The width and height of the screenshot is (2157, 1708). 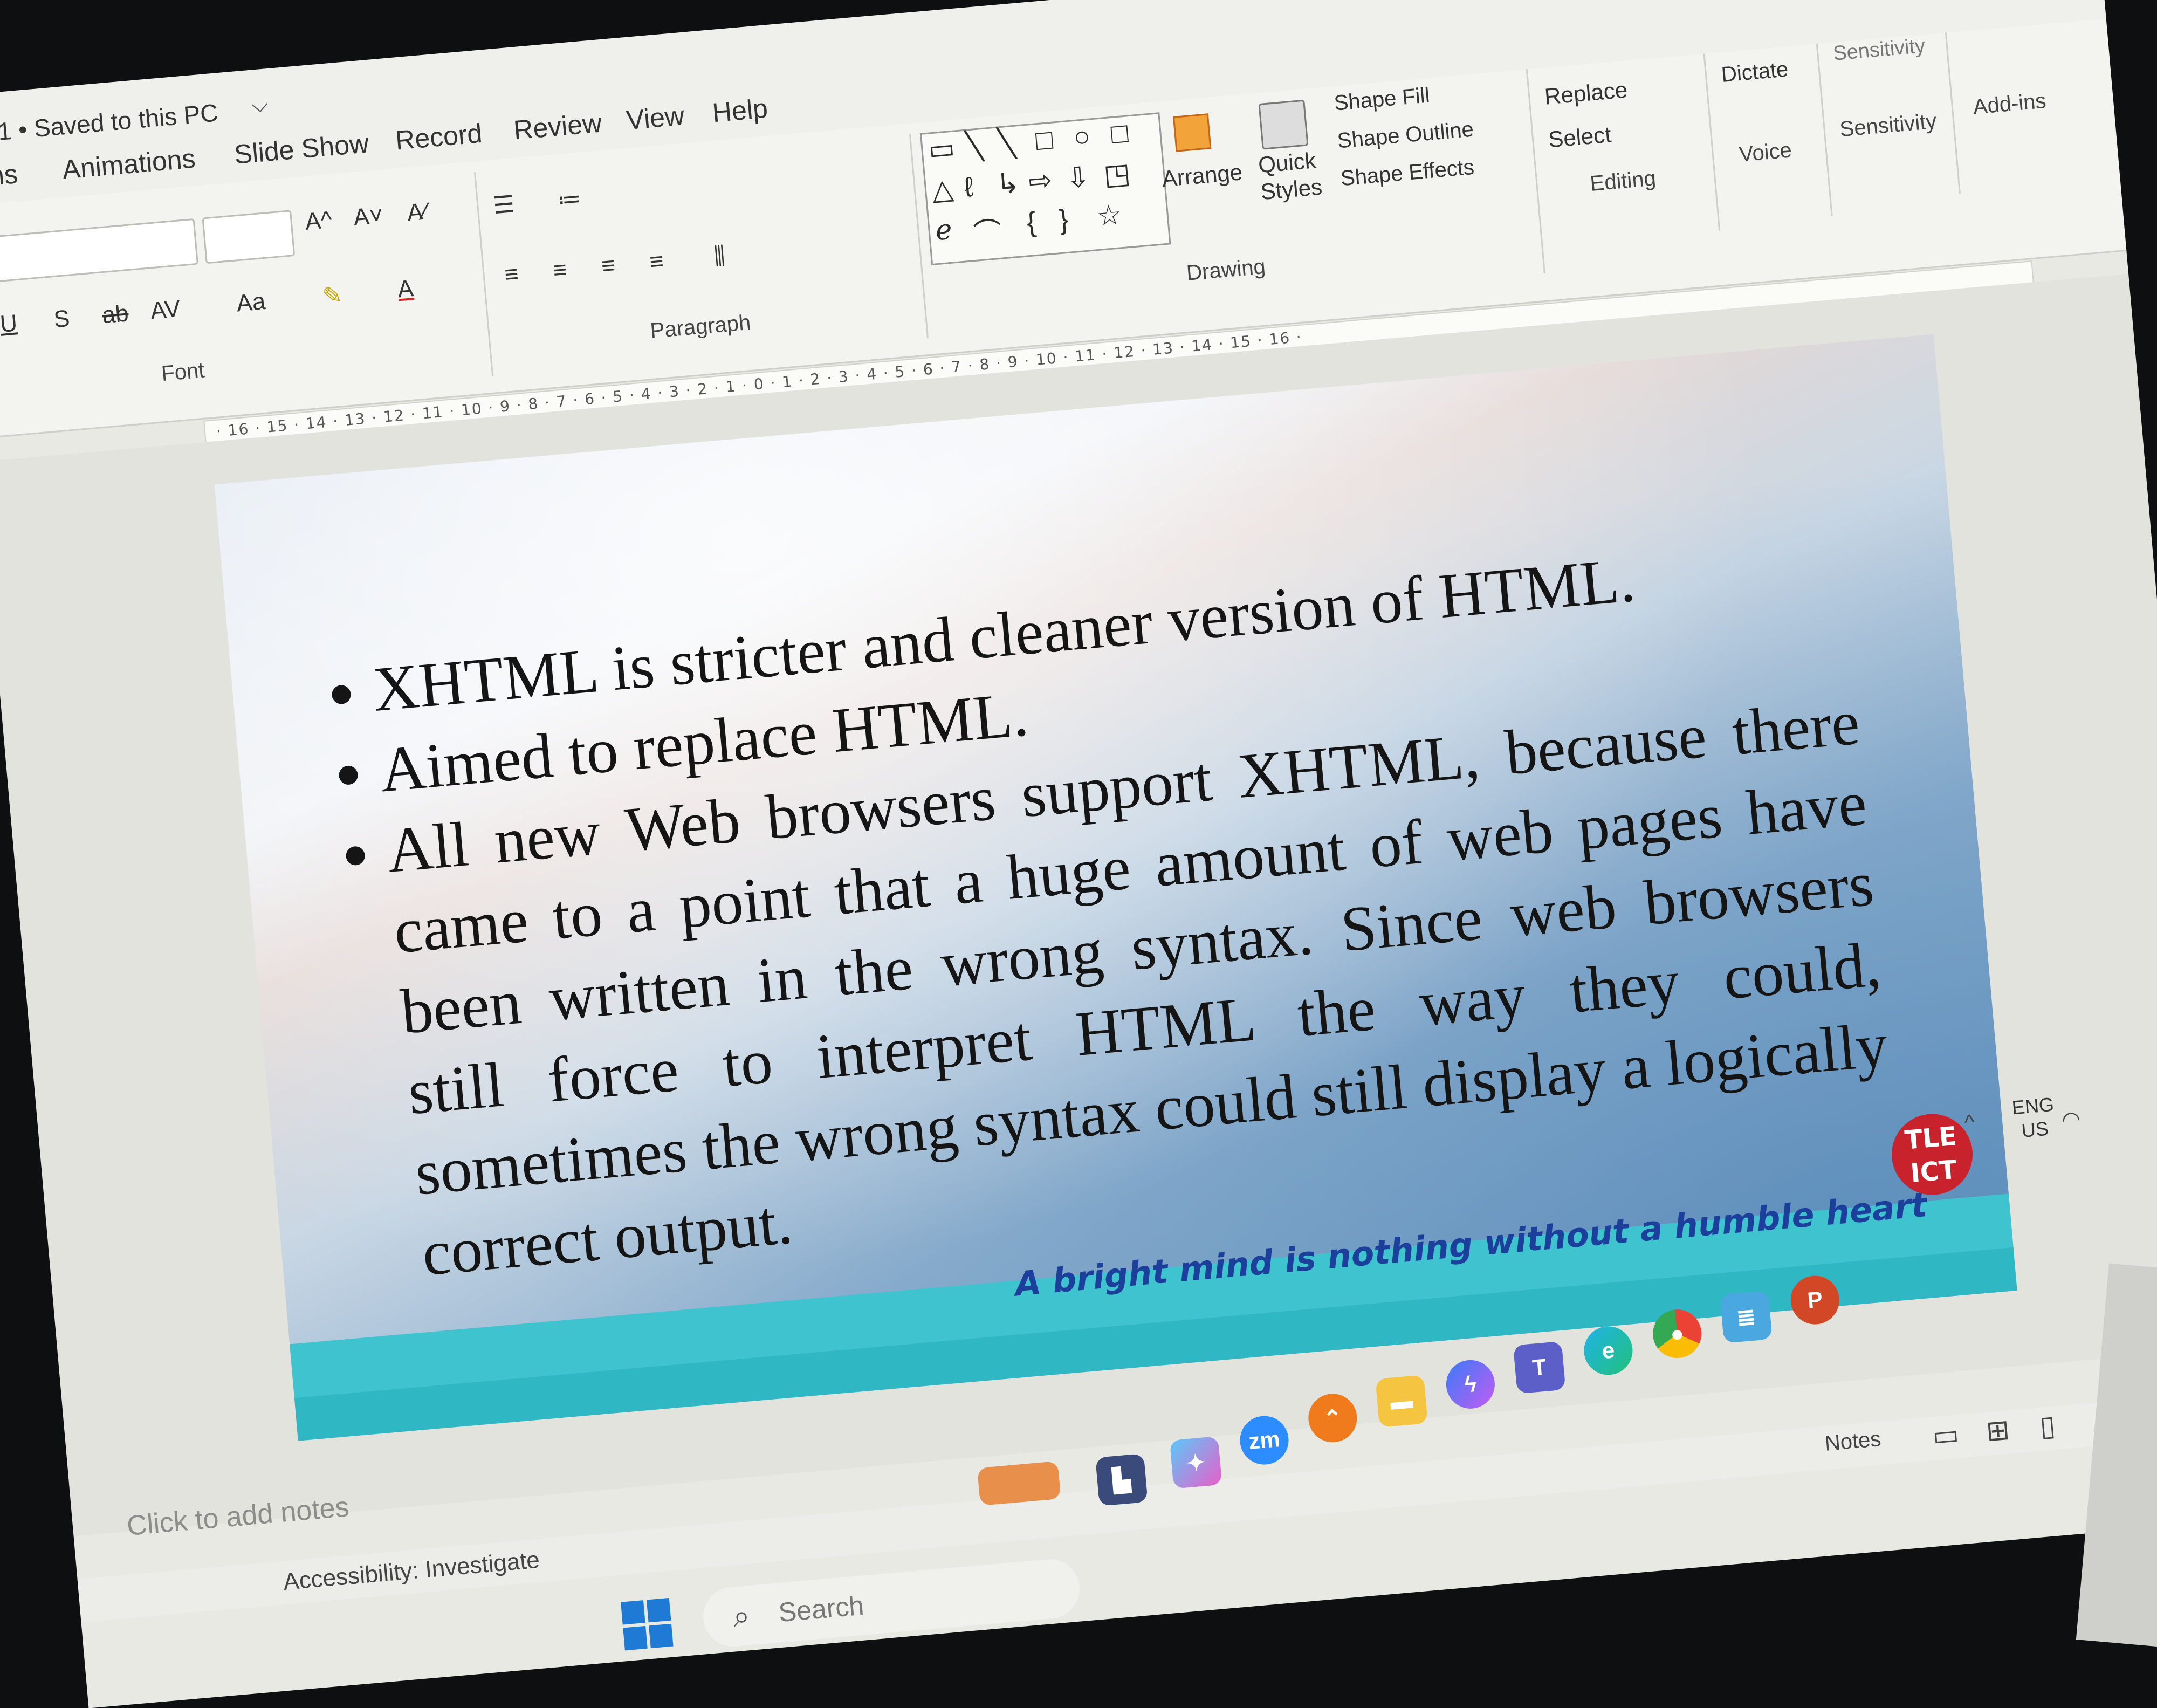 What do you see at coordinates (2010, 104) in the screenshot?
I see `add-ins-group-label: Add-ins` at bounding box center [2010, 104].